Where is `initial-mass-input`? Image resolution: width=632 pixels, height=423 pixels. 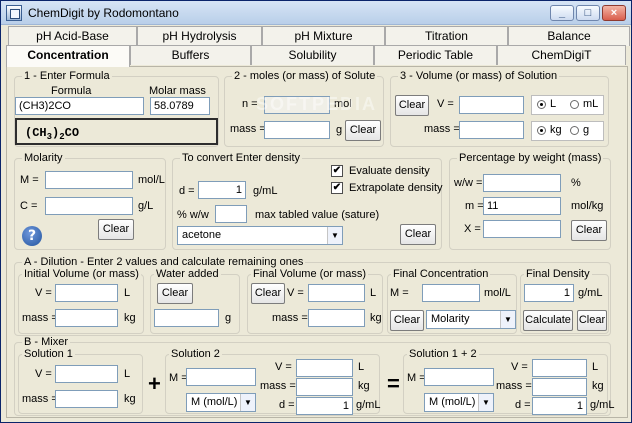
initial-mass-input is located at coordinates (86, 318).